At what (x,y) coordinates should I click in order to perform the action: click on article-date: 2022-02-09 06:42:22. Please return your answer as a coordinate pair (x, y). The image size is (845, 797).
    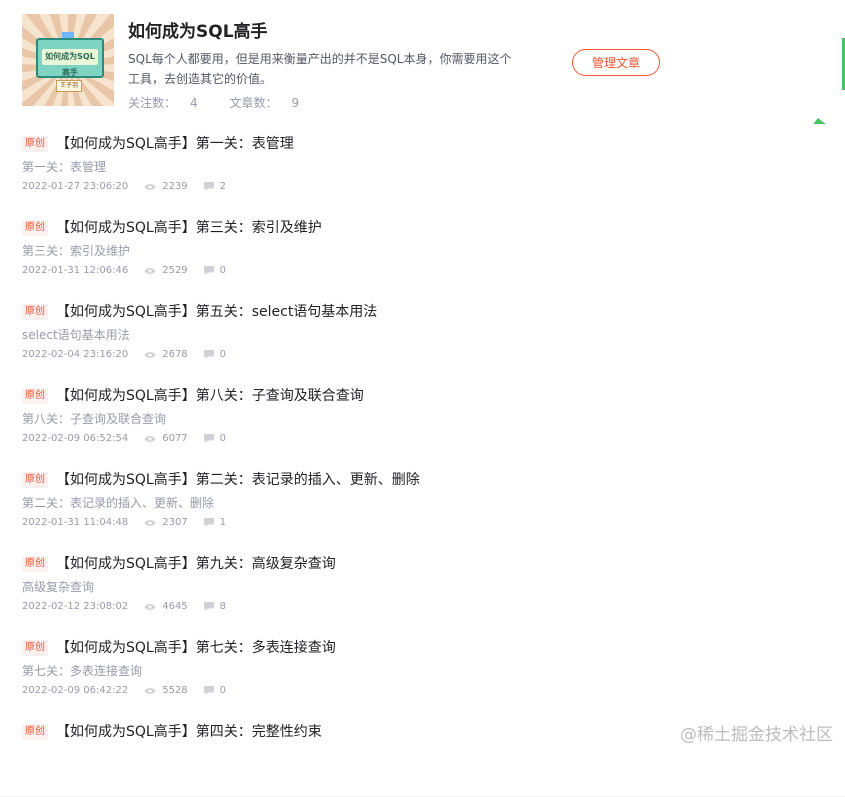
    Looking at the image, I should click on (75, 690).